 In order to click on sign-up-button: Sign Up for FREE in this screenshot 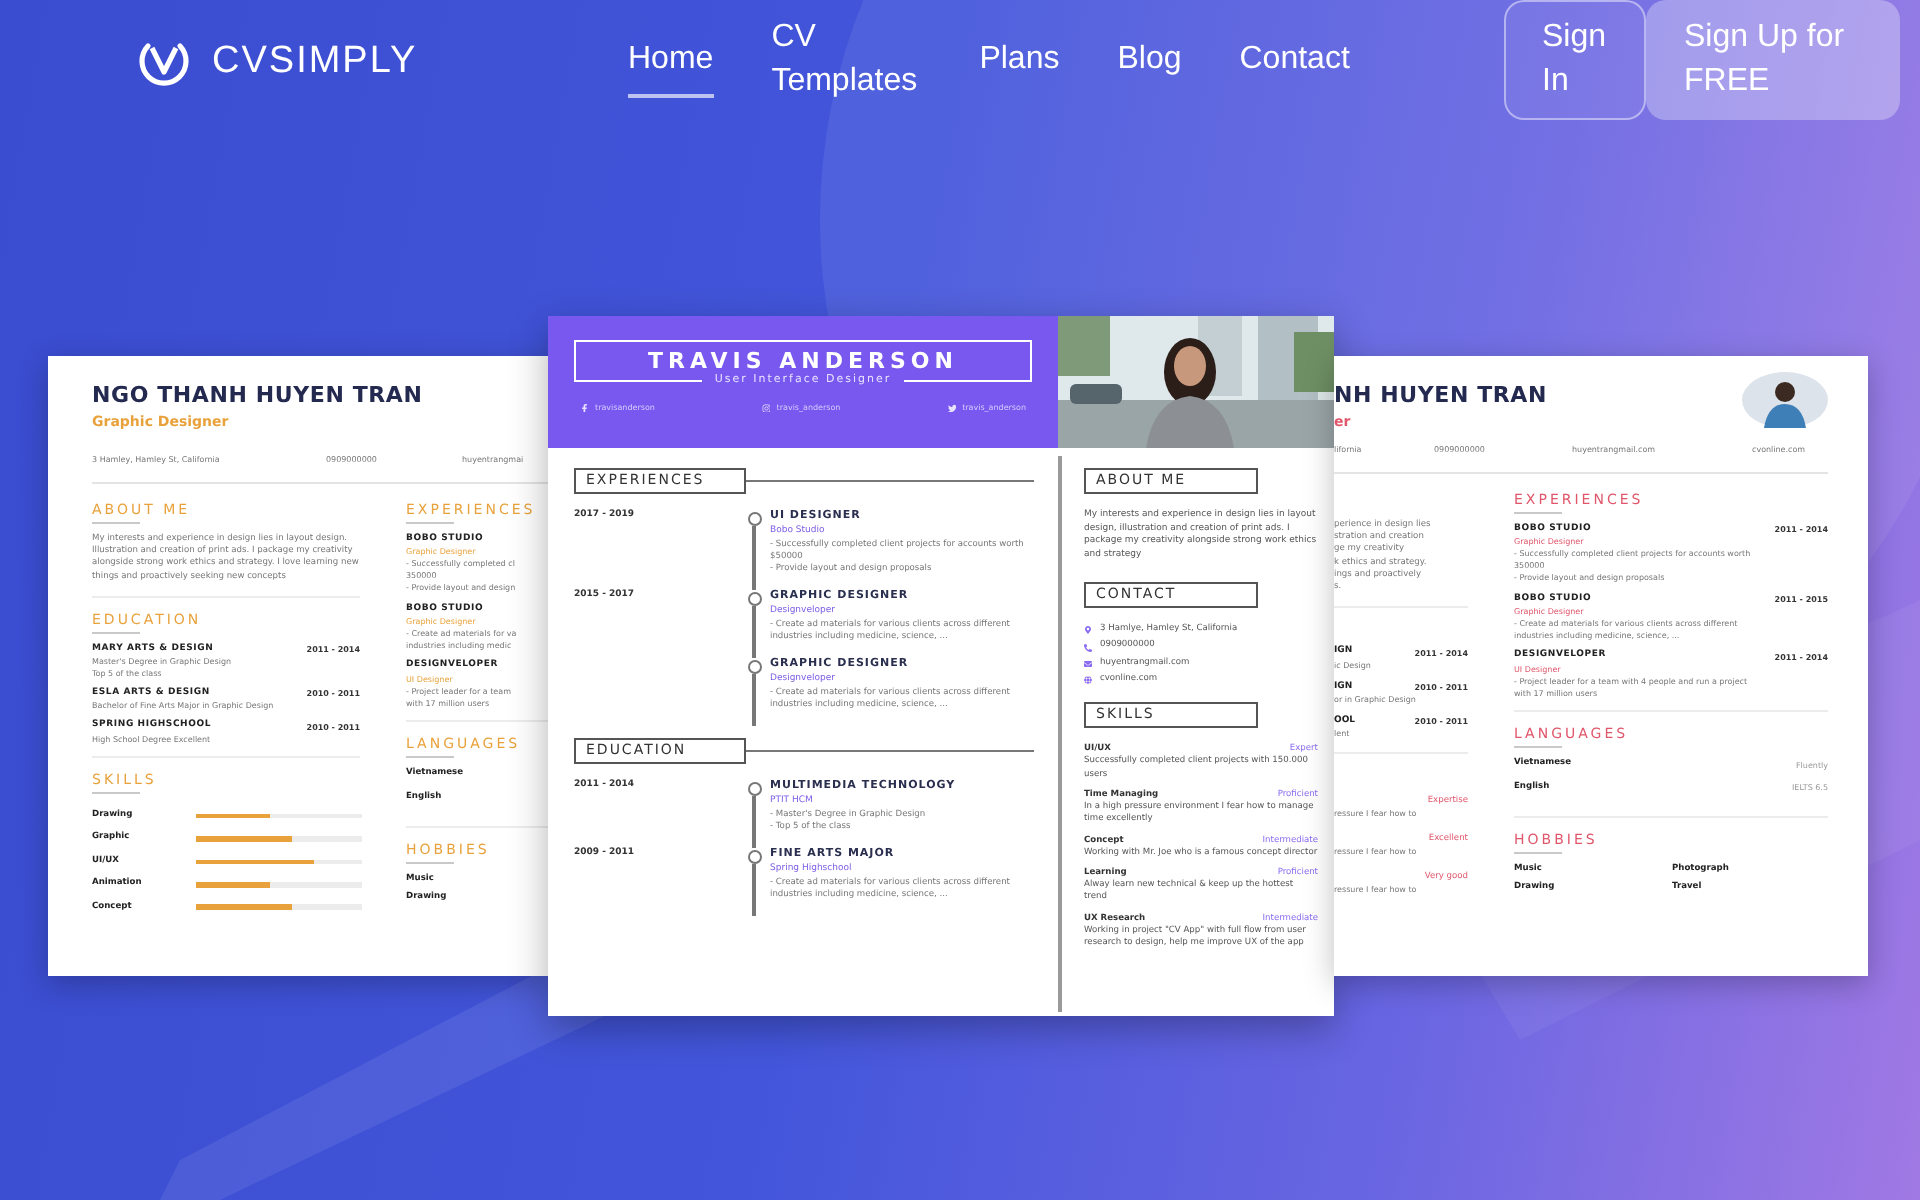, I will do `click(1773, 60)`.